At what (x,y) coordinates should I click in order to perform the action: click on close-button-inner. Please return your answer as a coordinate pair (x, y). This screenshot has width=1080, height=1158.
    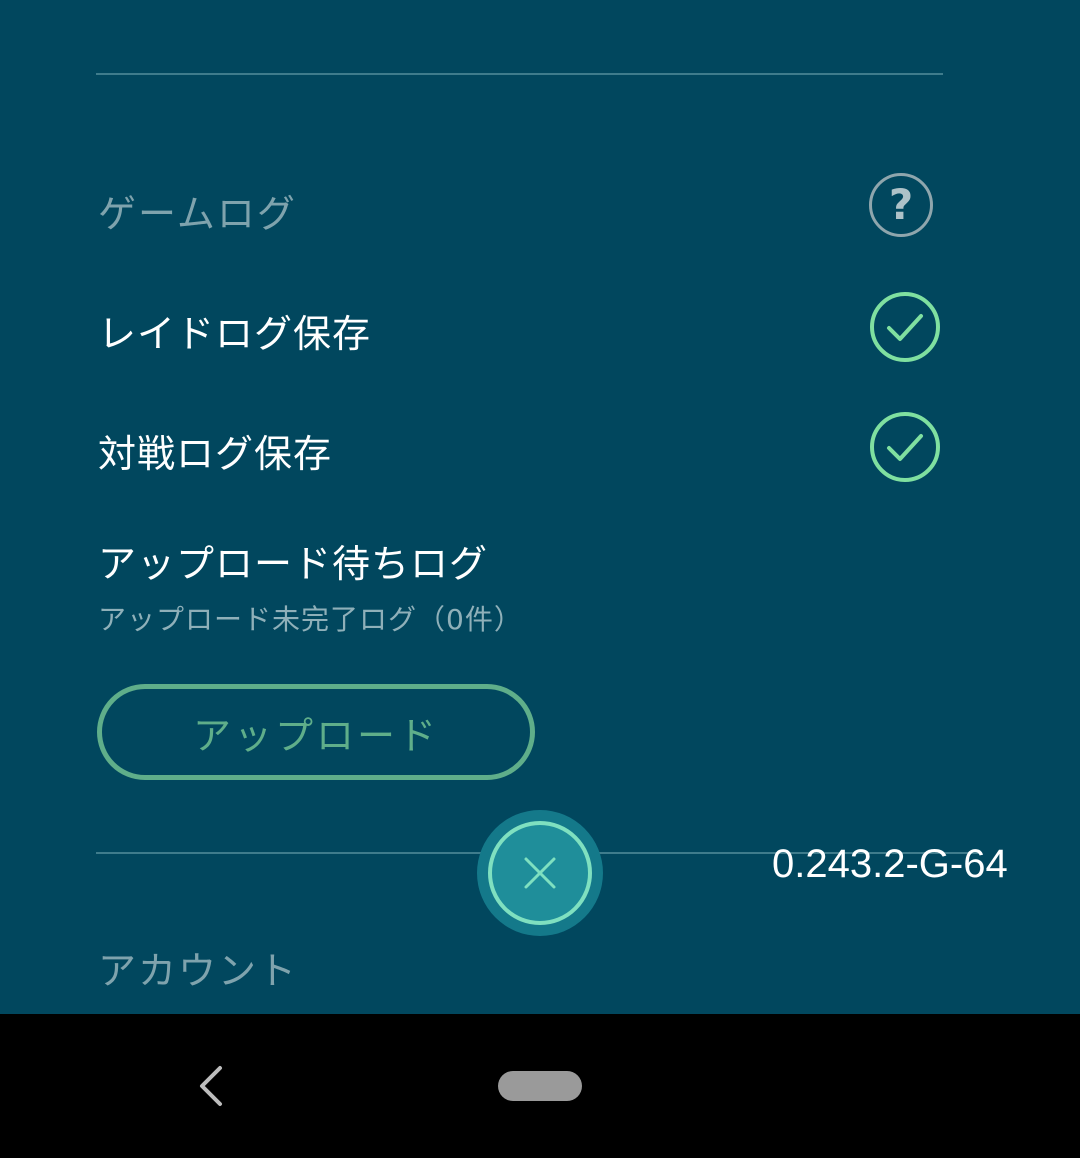
    Looking at the image, I should click on (540, 873).